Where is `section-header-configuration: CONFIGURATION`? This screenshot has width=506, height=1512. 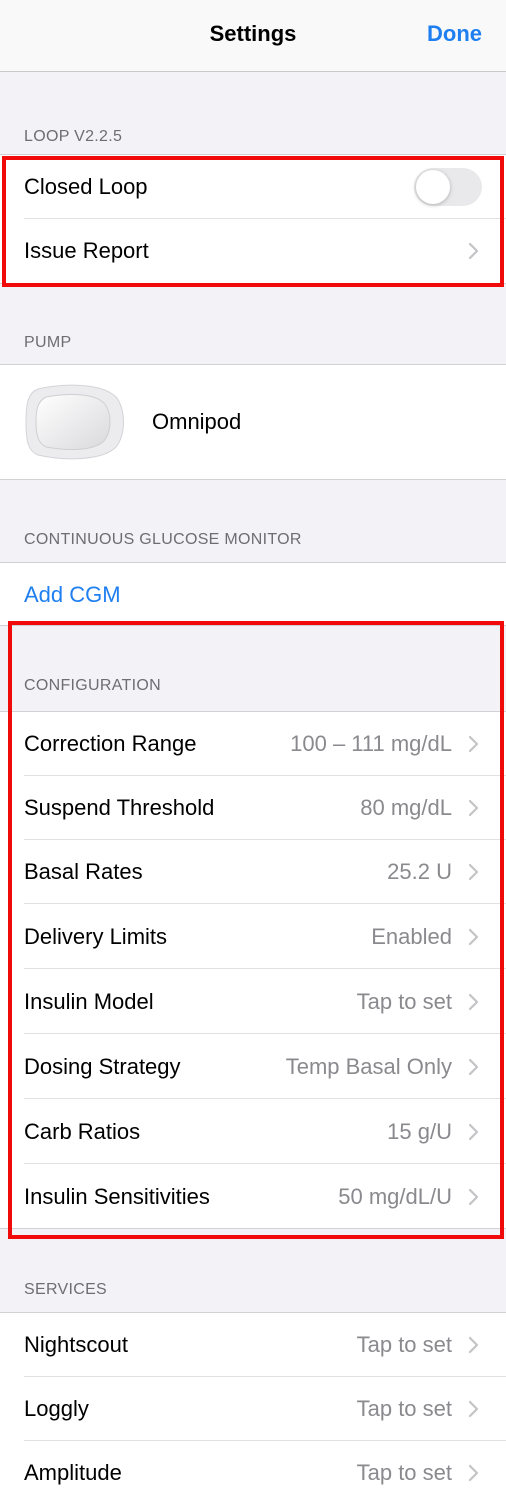 section-header-configuration: CONFIGURATION is located at coordinates (92, 685).